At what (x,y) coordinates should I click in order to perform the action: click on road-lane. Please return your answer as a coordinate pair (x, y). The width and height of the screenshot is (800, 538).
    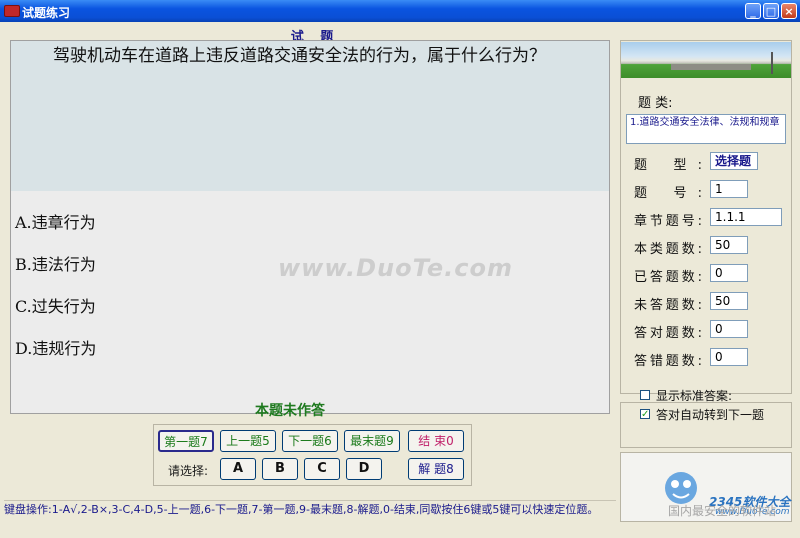
    Looking at the image, I should click on (711, 67).